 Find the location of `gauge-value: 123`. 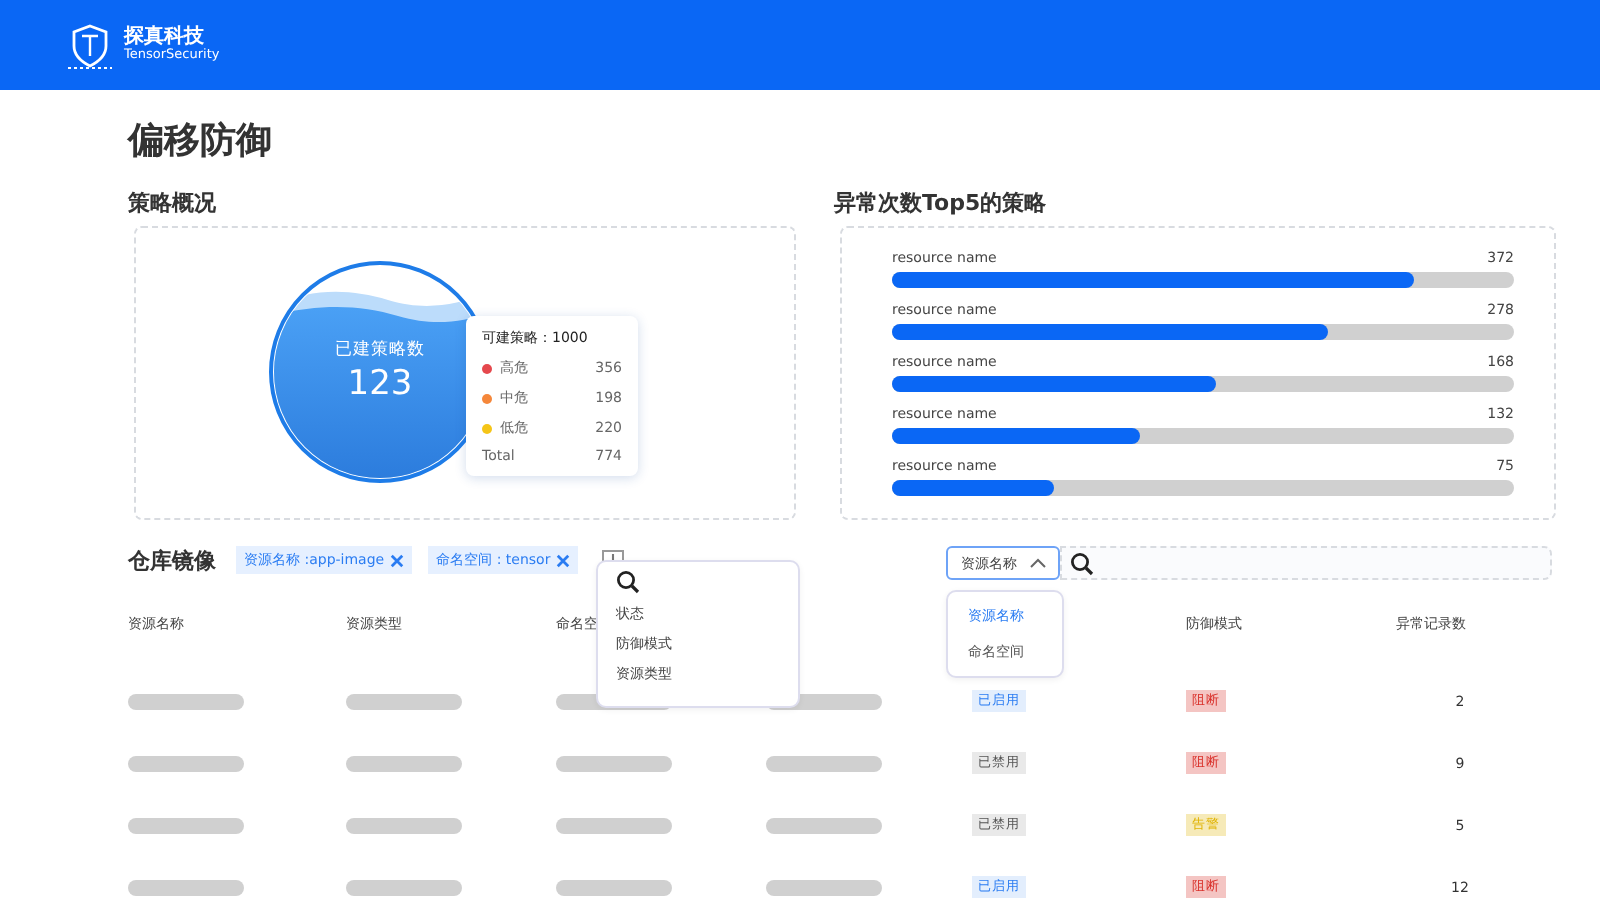

gauge-value: 123 is located at coordinates (380, 384).